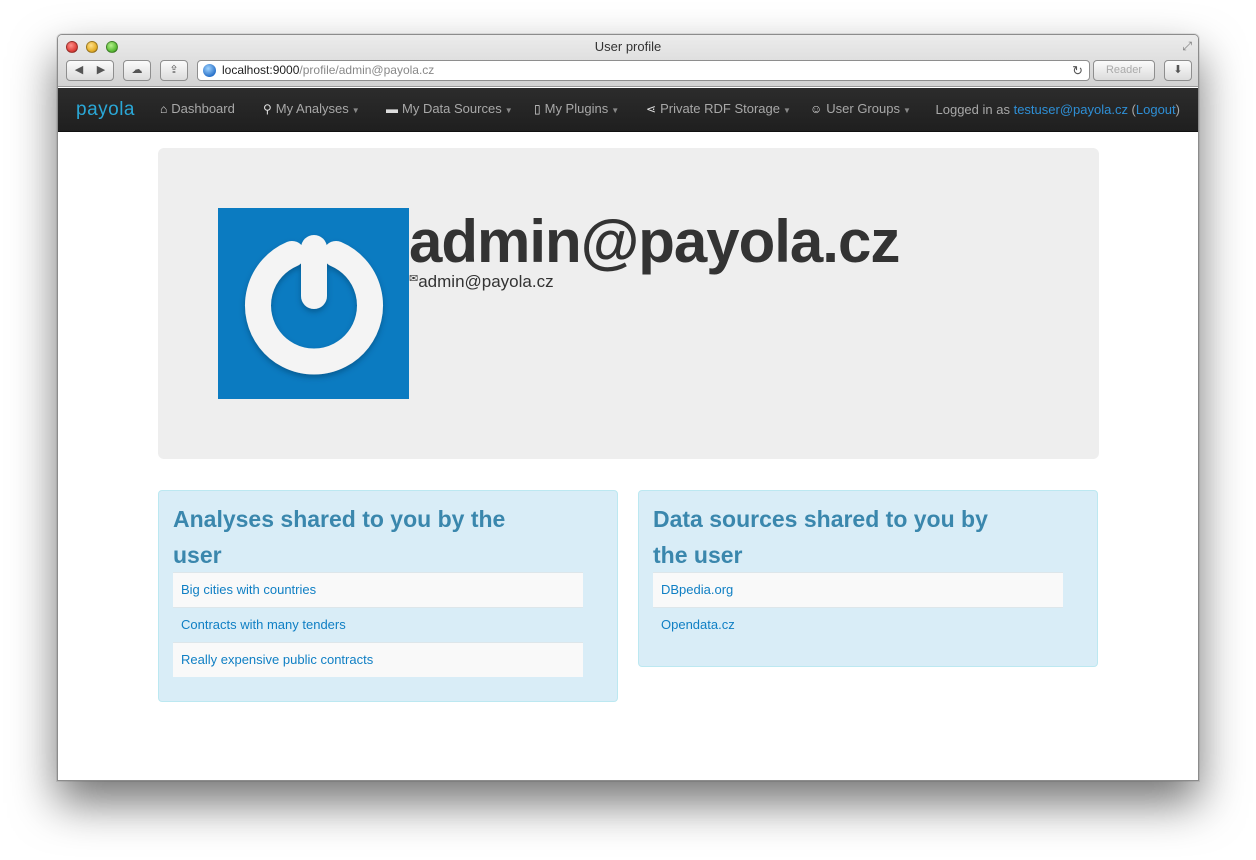 The height and width of the screenshot is (860, 1256). Describe the element at coordinates (537, 109) in the screenshot. I see `file-icon: ▯` at that location.